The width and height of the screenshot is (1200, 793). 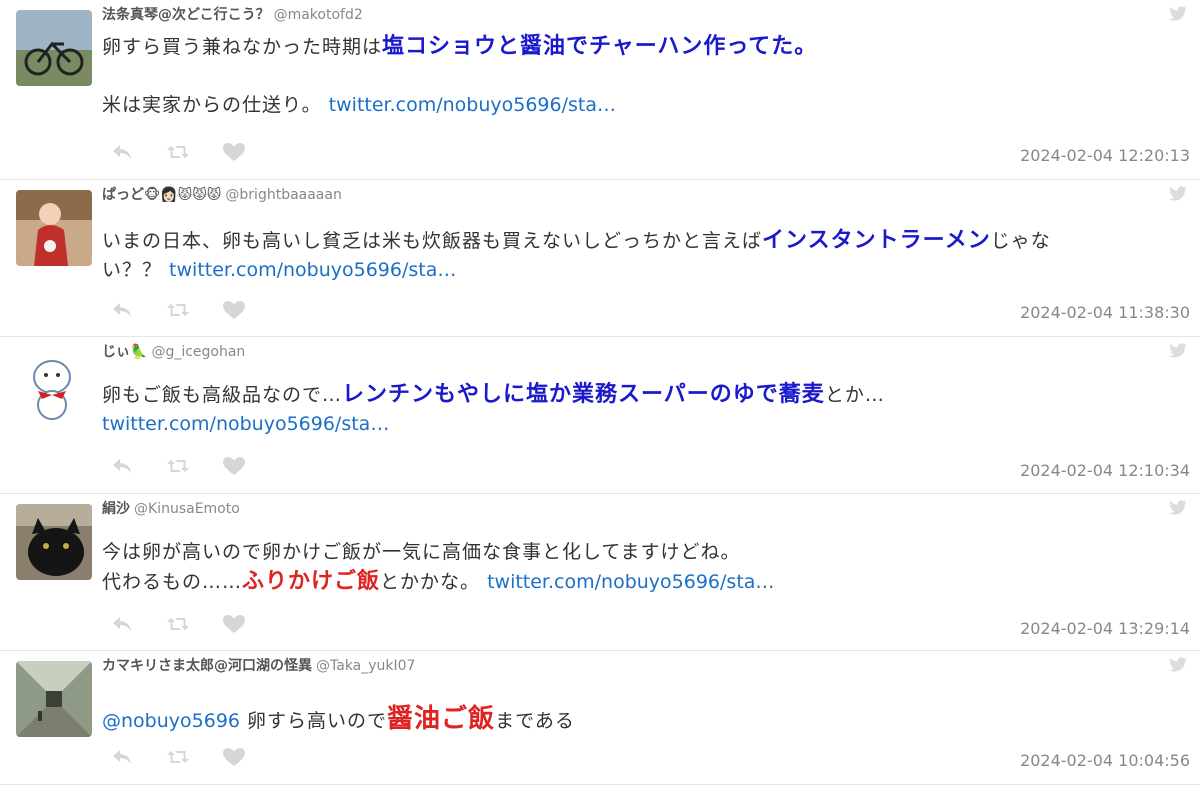 What do you see at coordinates (434, 582) in the screenshot?
I see `tweet-text-span: とかかな。` at bounding box center [434, 582].